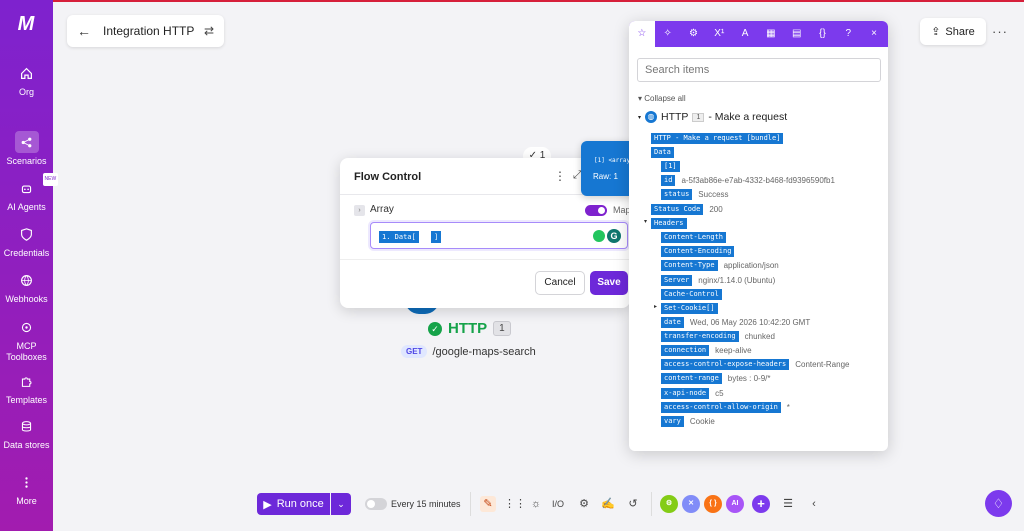  I want to click on tree-key: Content-Encoding, so click(698, 251).